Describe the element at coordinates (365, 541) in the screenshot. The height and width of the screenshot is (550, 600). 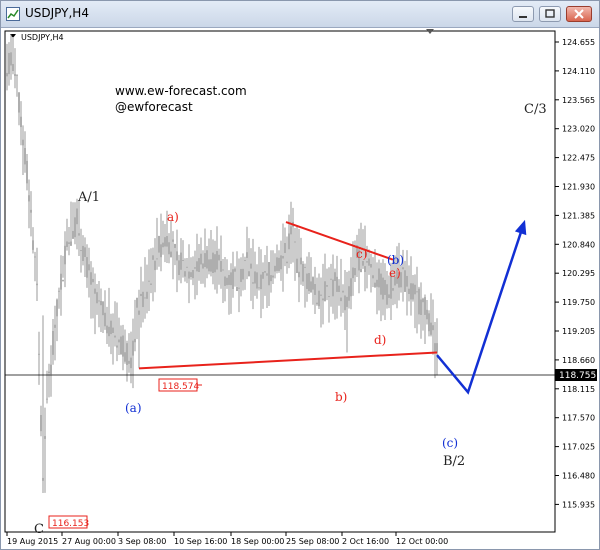
I see `time-tick-label: 2 Oct 16:00` at that location.